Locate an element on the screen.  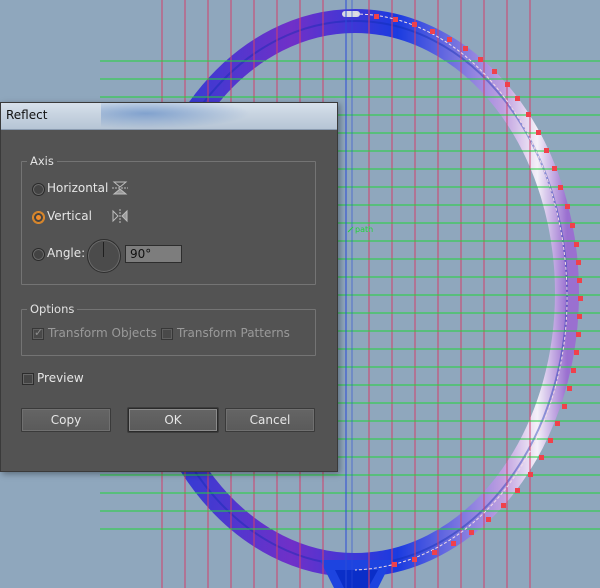
horizontal-radio is located at coordinates (38, 189).